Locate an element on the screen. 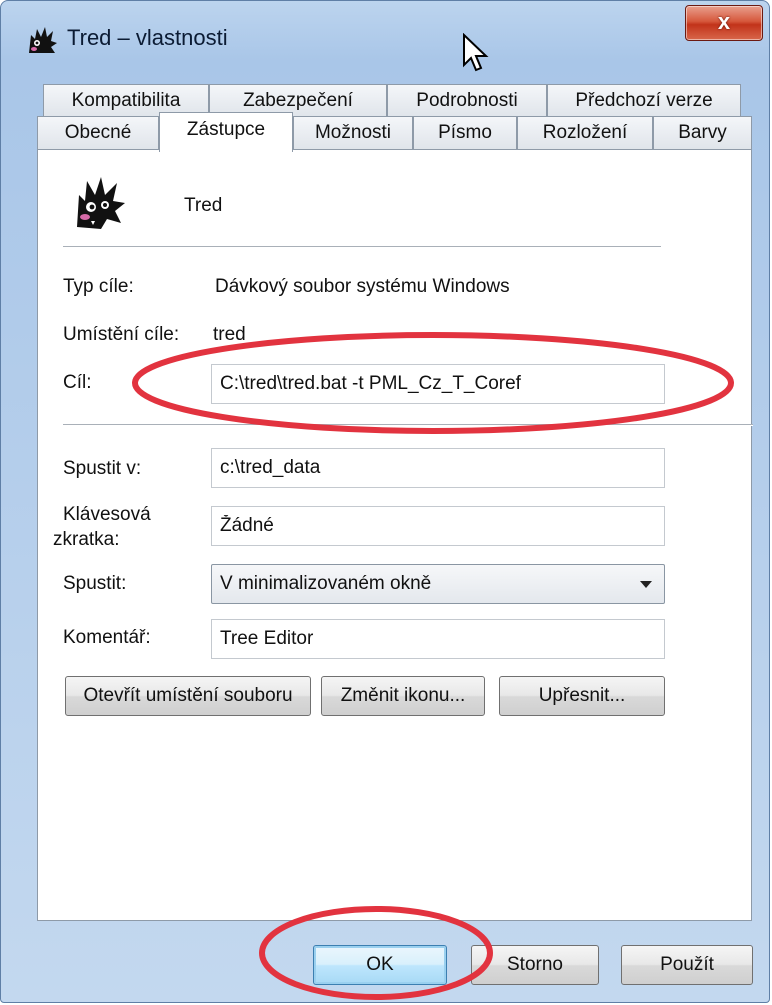  tab-rozlozeni: Rozložení is located at coordinates (585, 133).